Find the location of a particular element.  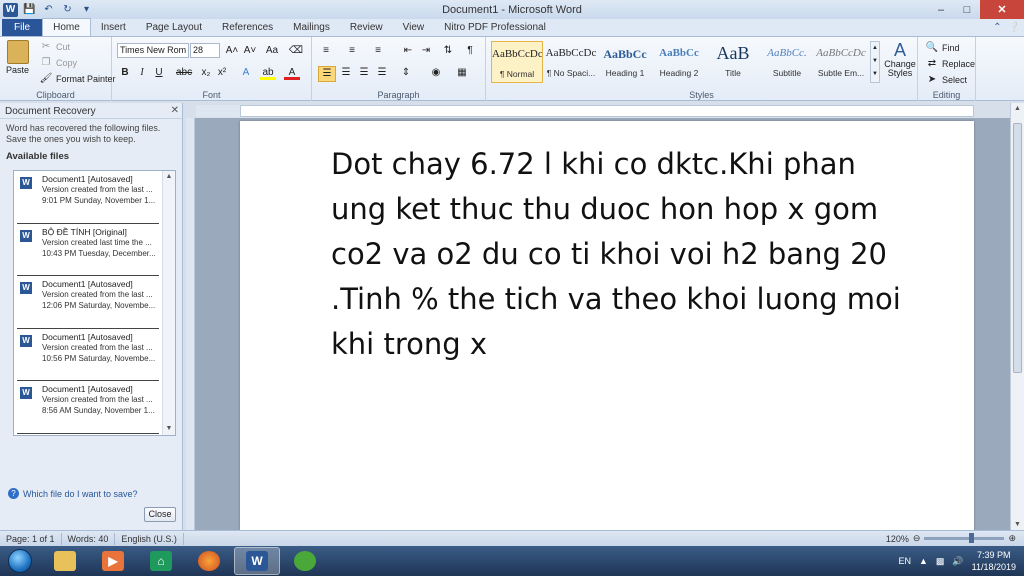

change-case-button: Aa is located at coordinates (272, 51).